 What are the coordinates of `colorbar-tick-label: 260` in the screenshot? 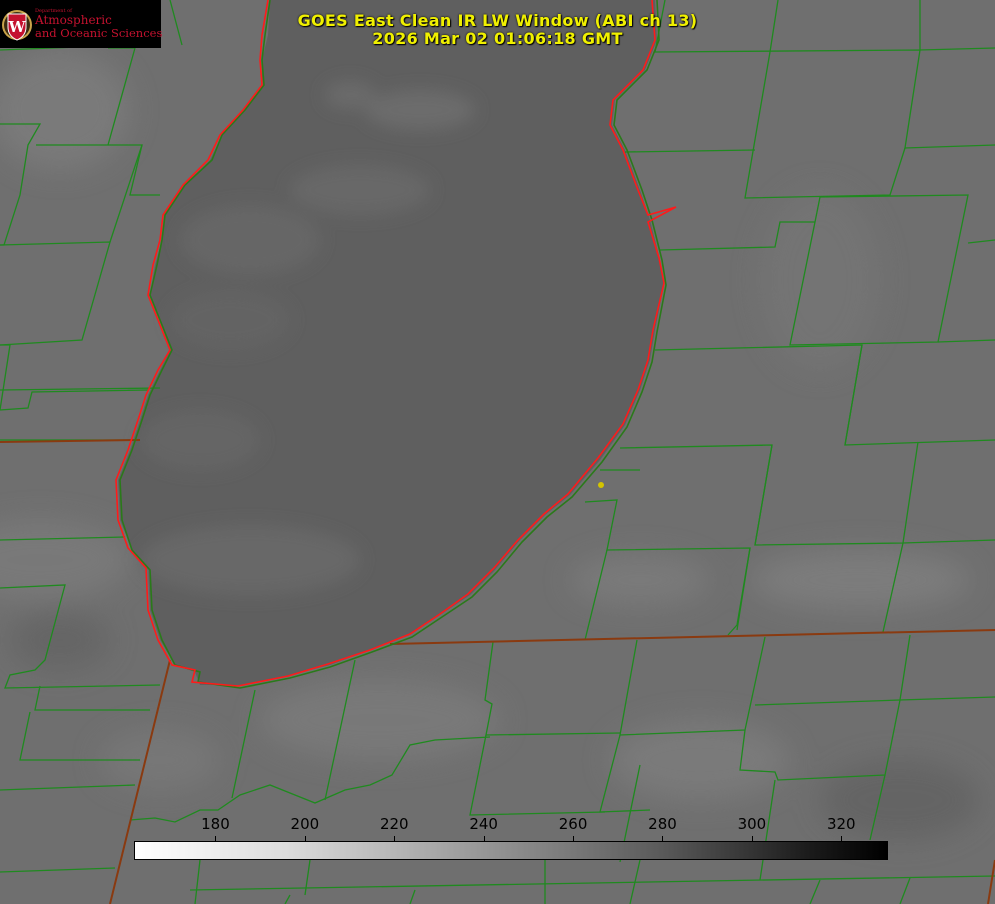 It's located at (573, 824).